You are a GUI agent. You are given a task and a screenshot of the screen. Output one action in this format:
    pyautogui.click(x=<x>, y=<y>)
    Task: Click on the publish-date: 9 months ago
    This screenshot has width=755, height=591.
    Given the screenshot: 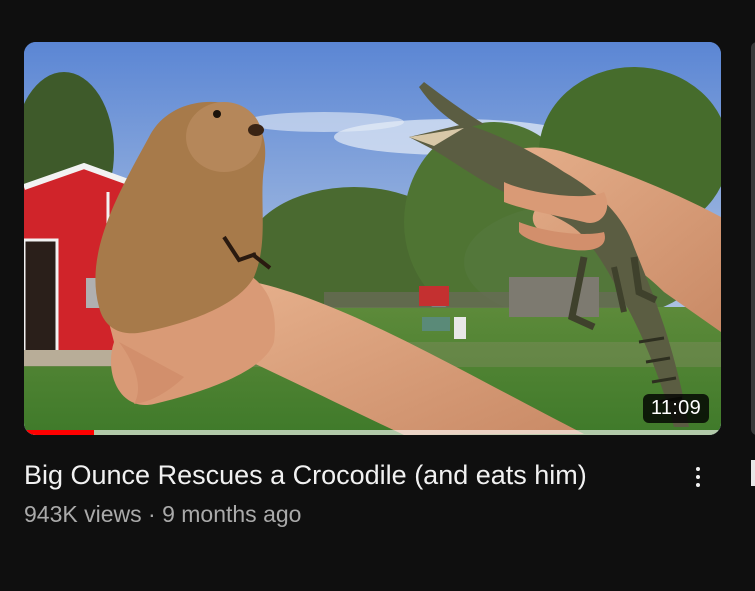 What is the action you would take?
    pyautogui.click(x=232, y=514)
    